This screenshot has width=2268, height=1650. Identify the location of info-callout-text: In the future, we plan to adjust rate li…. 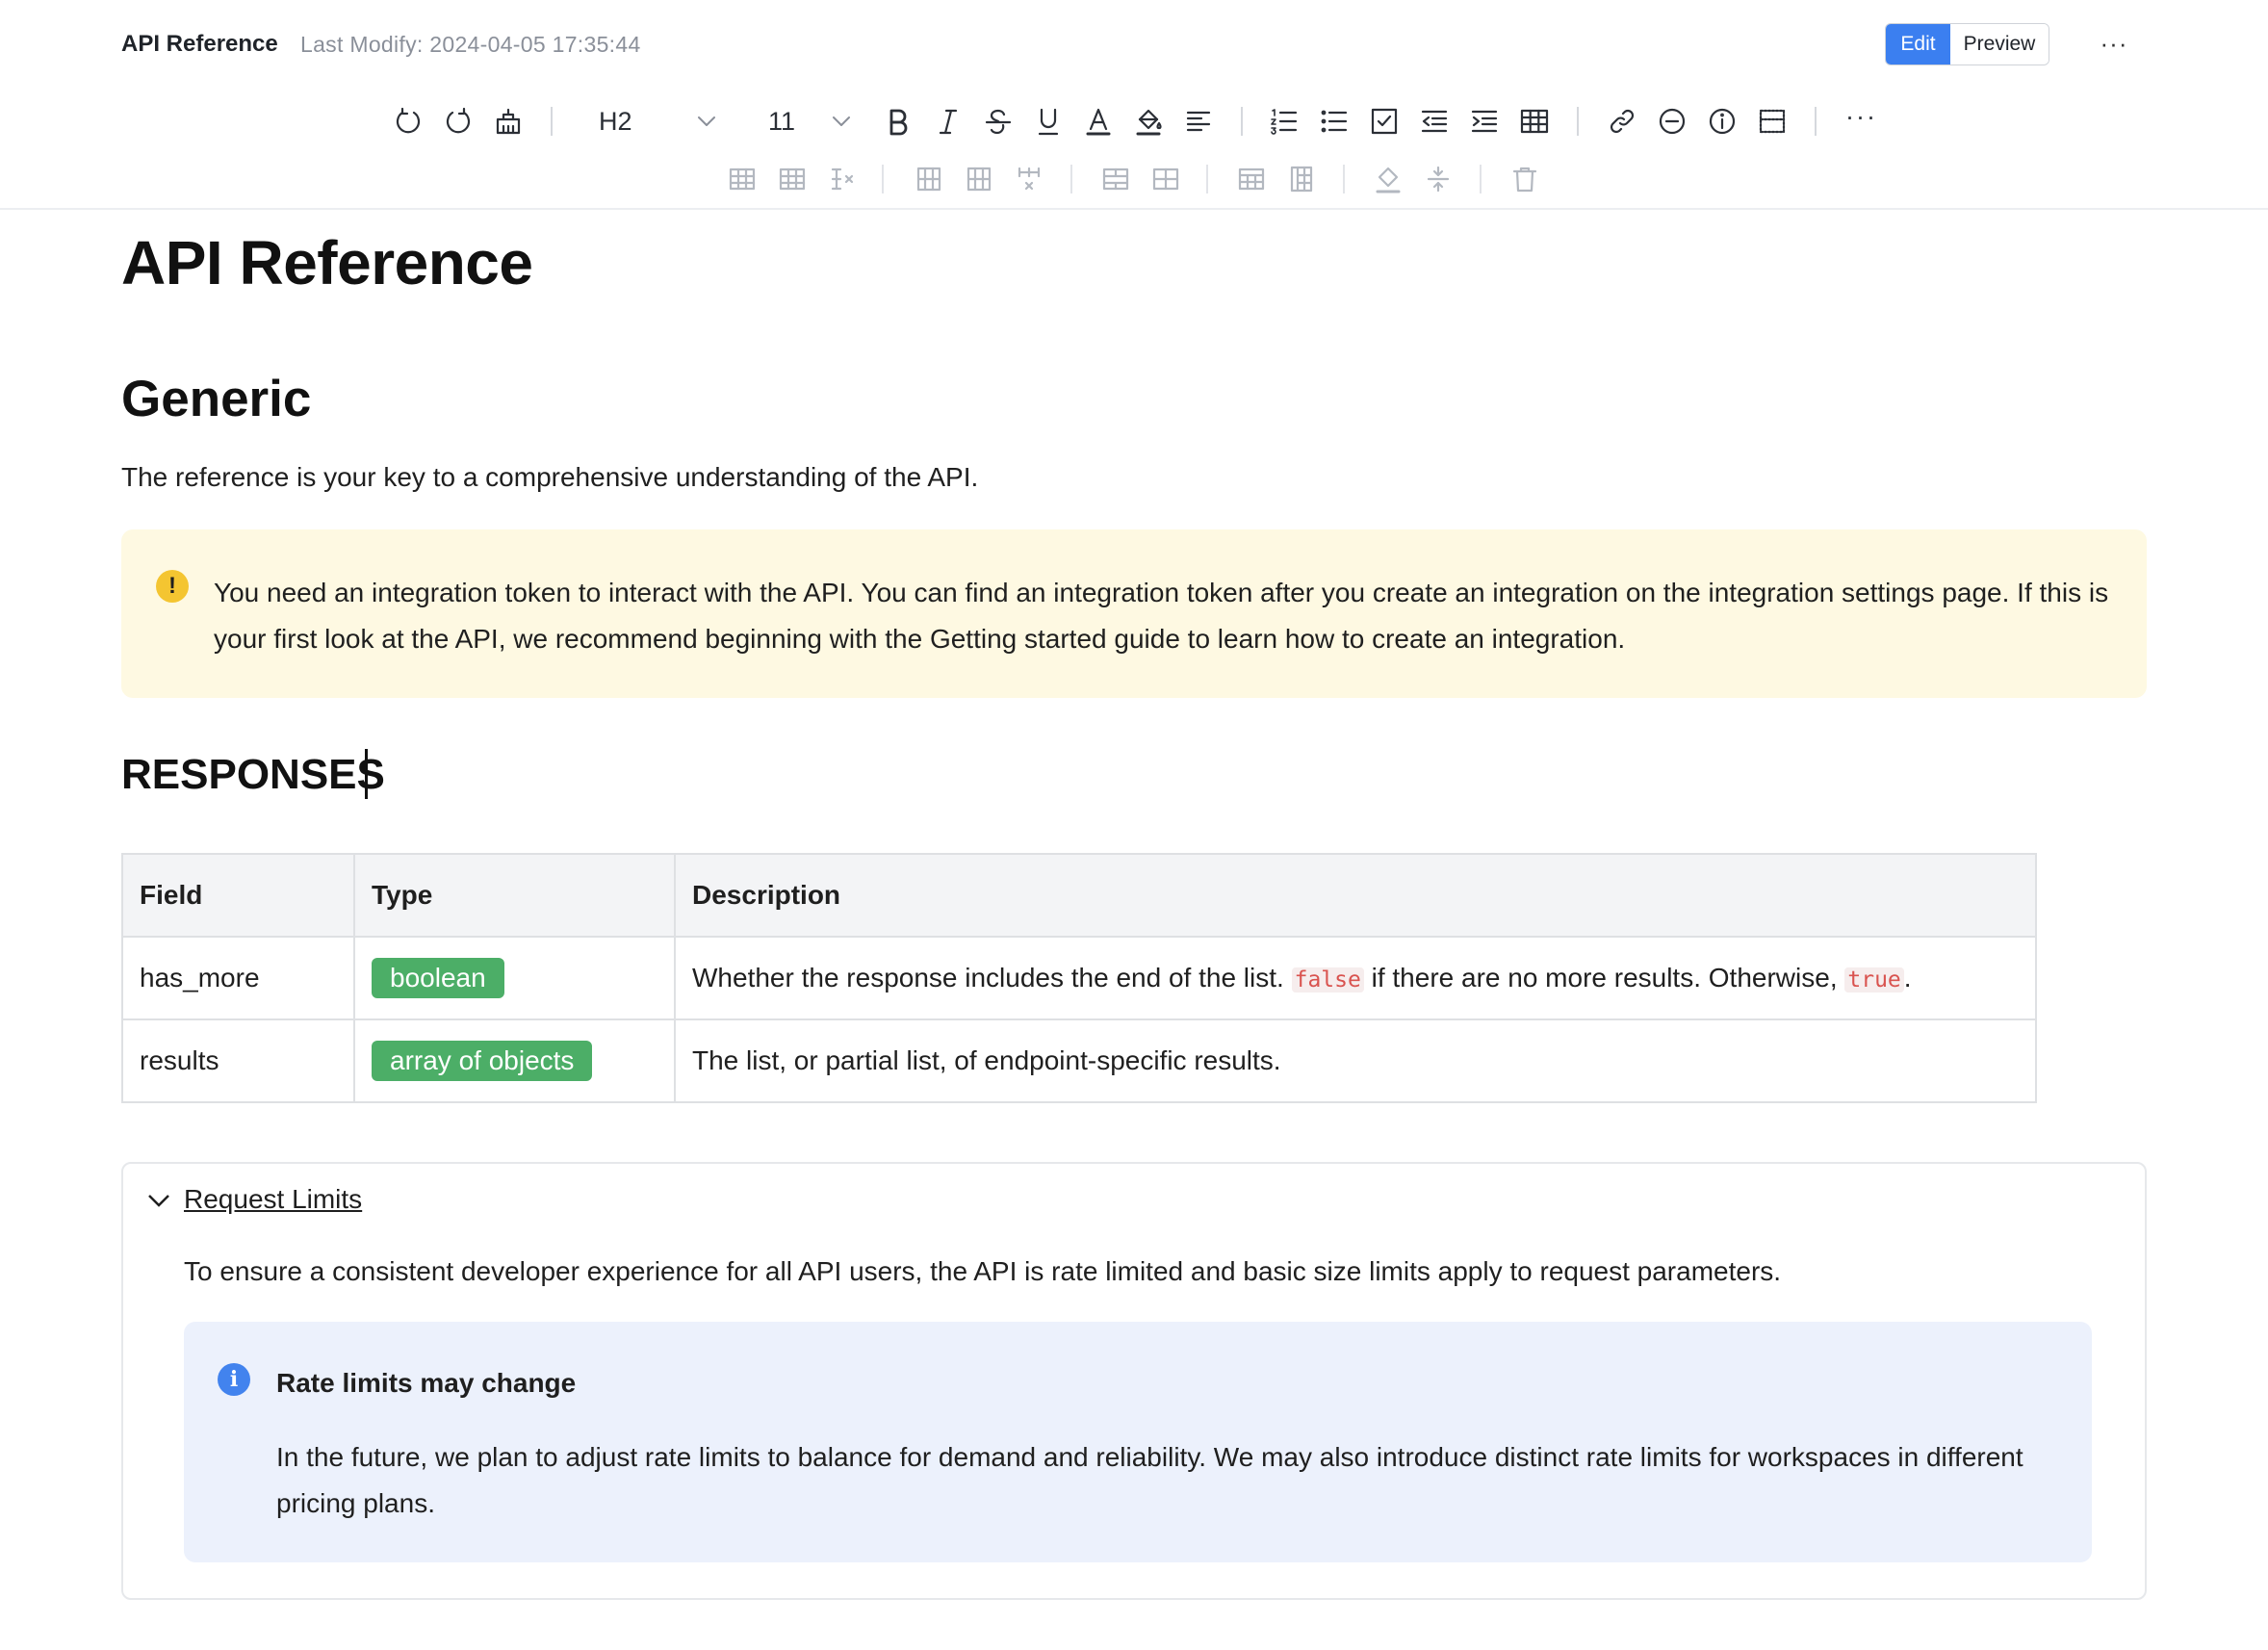
(1172, 1480).